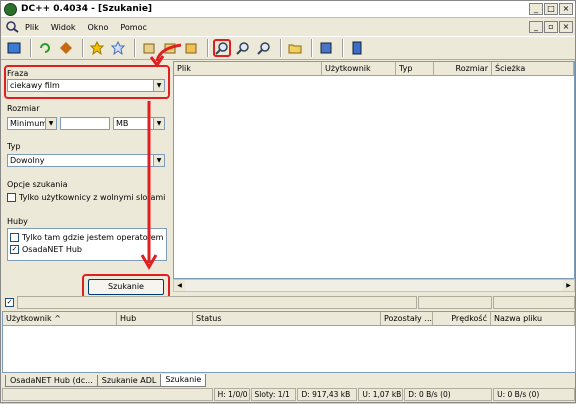  I want to click on reconnect-icon, so click(45, 48).